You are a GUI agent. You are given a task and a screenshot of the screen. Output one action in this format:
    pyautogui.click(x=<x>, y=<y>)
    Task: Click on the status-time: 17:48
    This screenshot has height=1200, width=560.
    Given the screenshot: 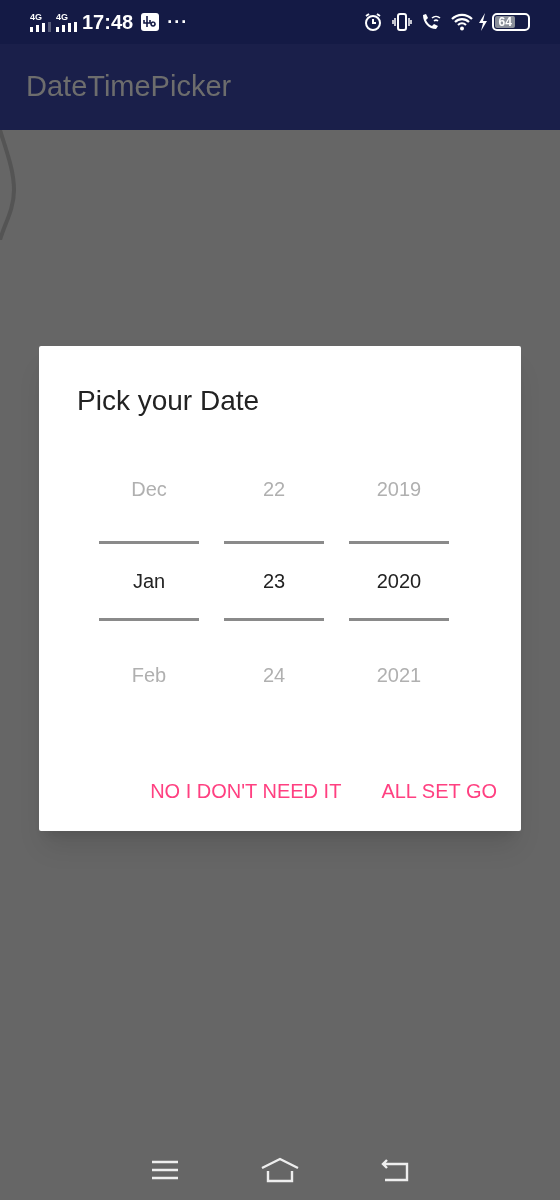 What is the action you would take?
    pyautogui.click(x=108, y=22)
    